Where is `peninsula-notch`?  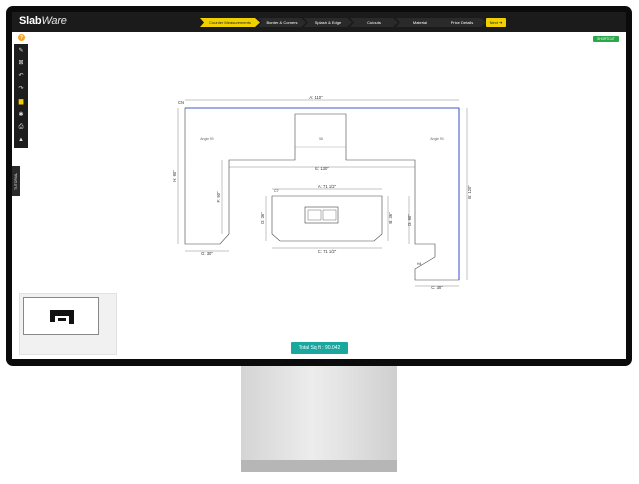
peninsula-notch is located at coordinates (320, 131).